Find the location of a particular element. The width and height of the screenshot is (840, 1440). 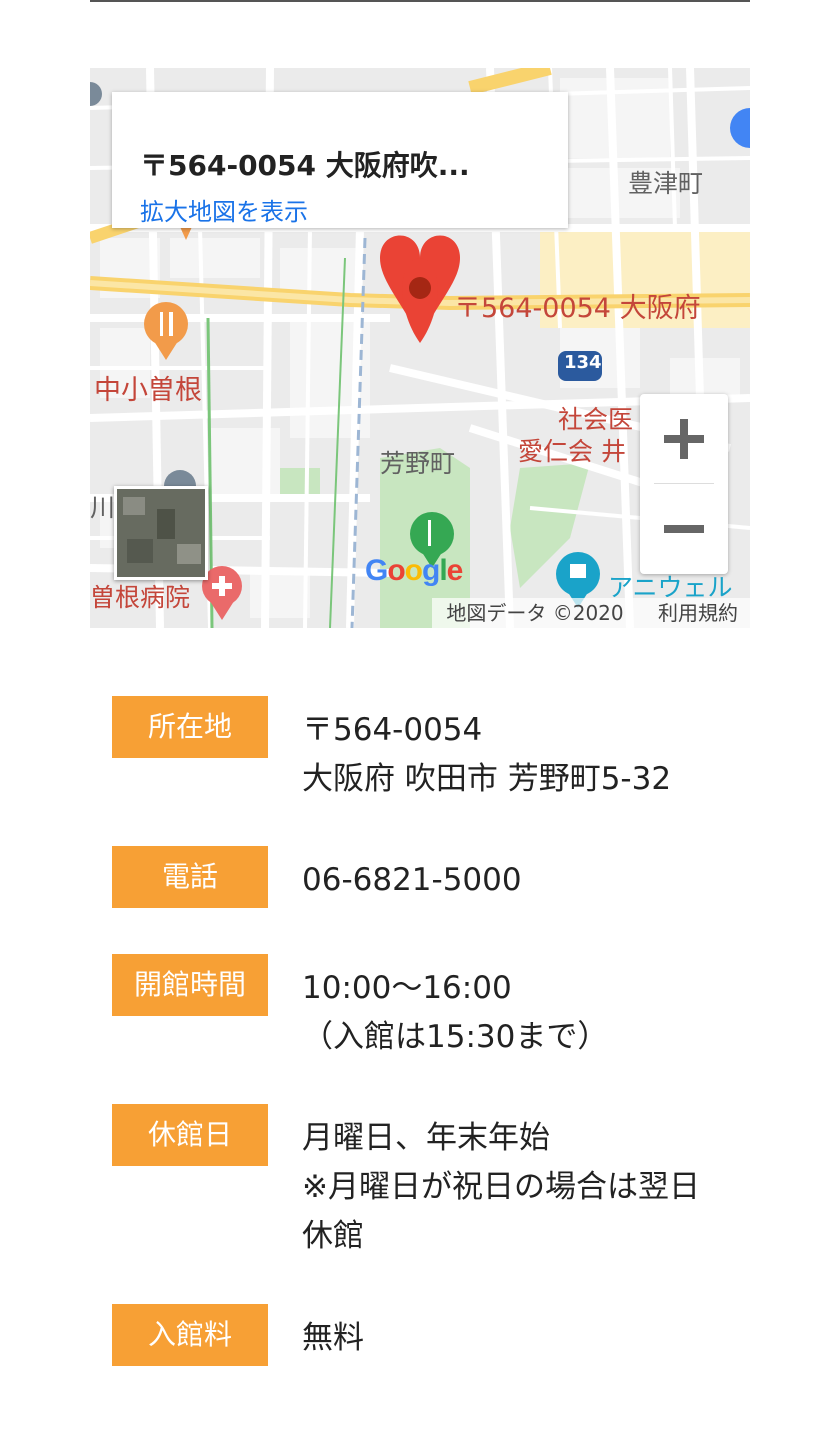

info-value: 06-6821-5000 is located at coordinates (412, 880).